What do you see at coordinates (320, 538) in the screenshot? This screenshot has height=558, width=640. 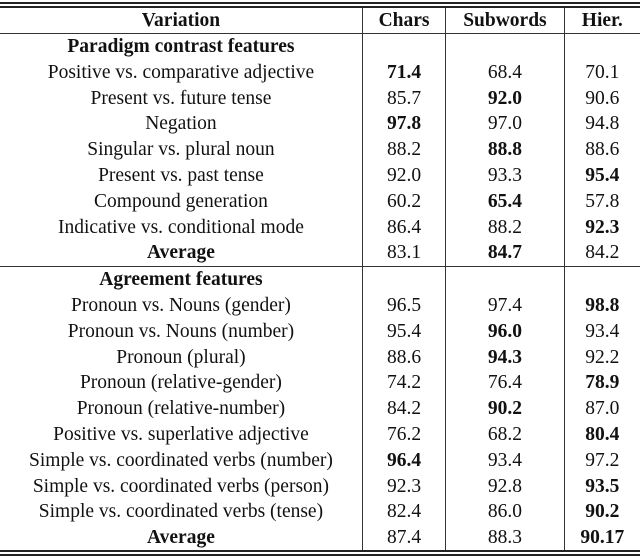 I see `average-row: Average 87.4 88.3 90.17` at bounding box center [320, 538].